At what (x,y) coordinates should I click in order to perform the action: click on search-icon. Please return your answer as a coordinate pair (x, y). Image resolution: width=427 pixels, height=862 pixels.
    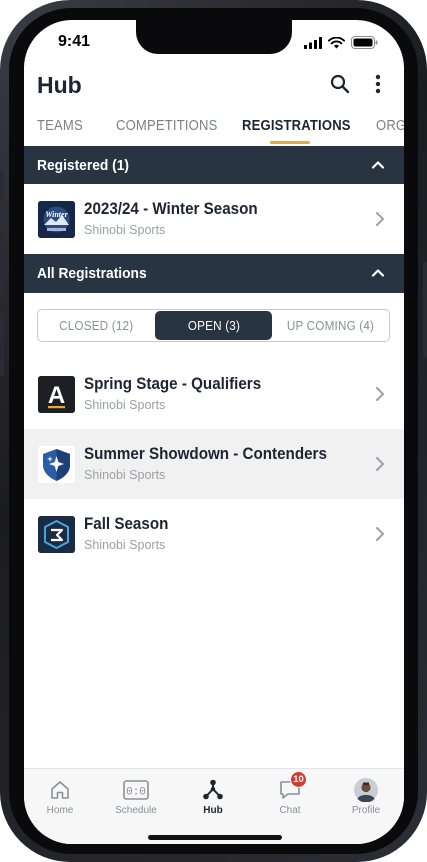
    Looking at the image, I should click on (340, 84).